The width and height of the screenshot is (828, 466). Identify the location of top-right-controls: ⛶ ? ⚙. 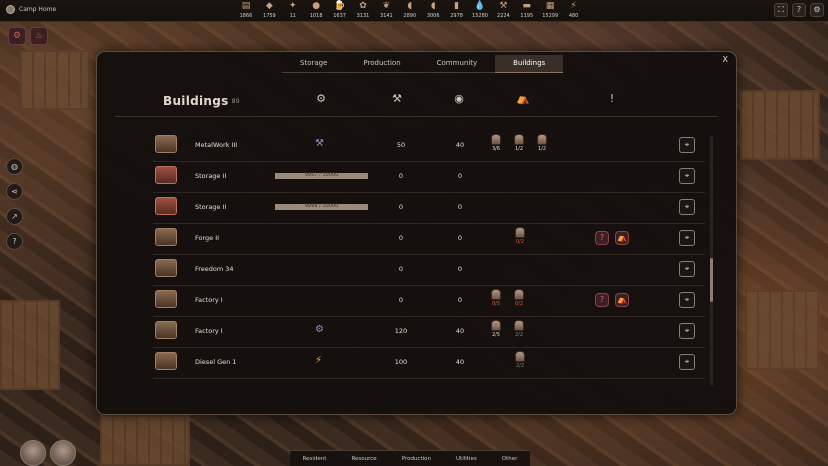
(799, 10).